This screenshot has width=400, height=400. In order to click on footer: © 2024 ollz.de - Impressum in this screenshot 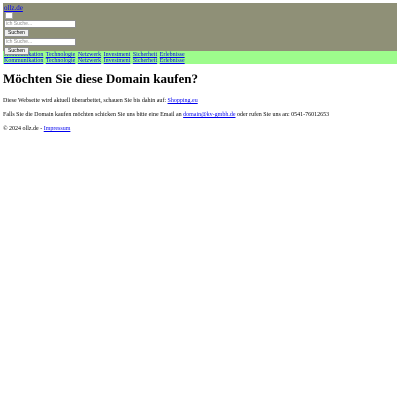, I will do `click(200, 129)`.